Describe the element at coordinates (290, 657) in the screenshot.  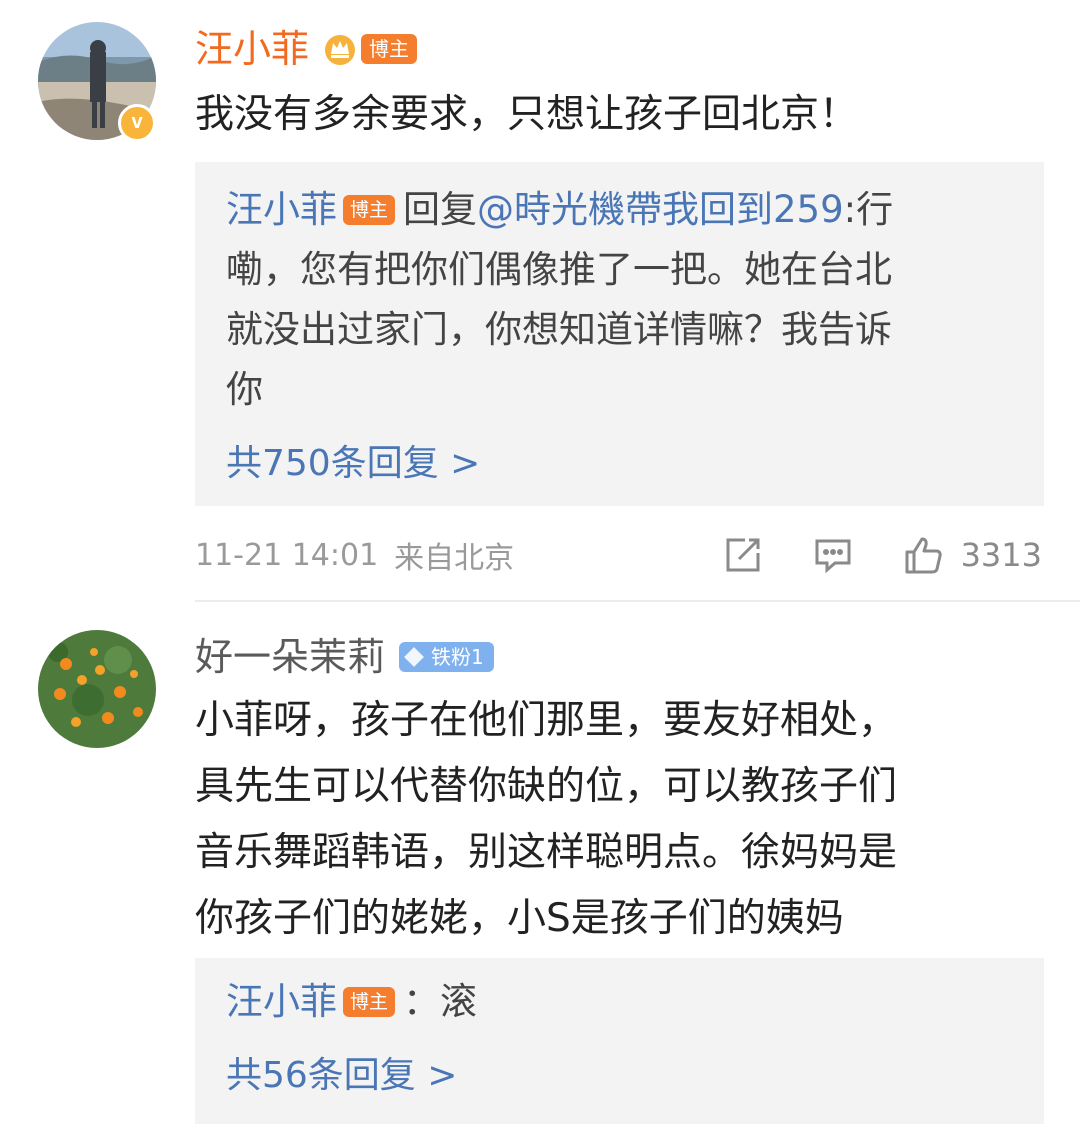
I see `author-name: 好一朵茉莉` at that location.